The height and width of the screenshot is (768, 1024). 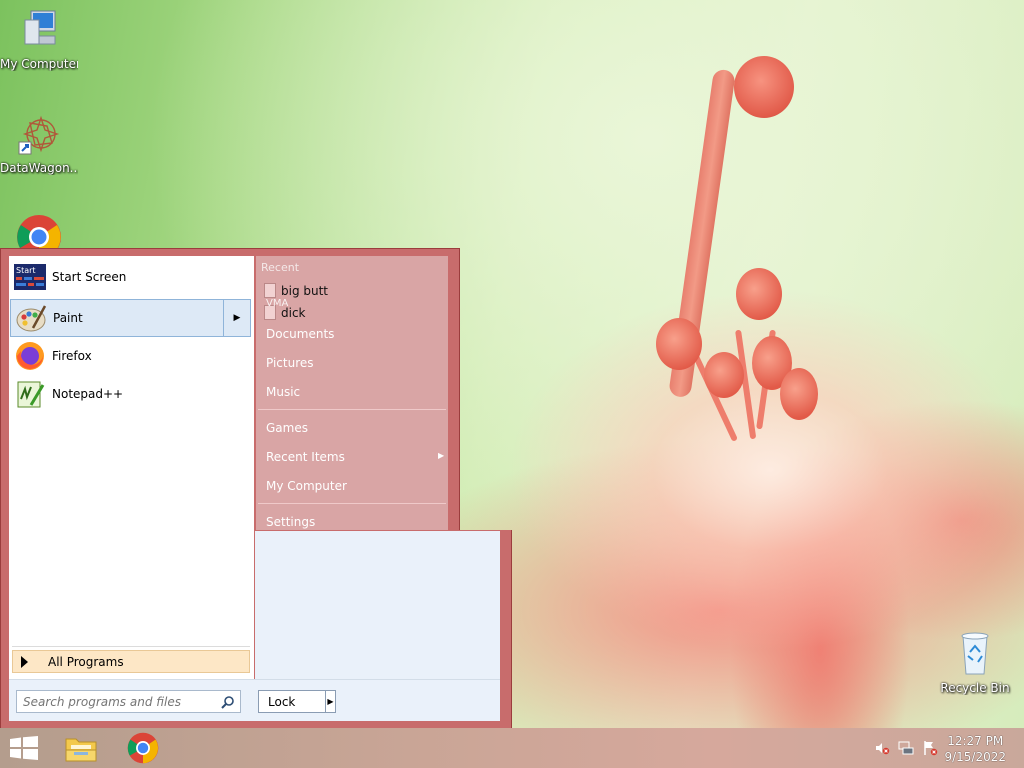 What do you see at coordinates (89, 277) in the screenshot?
I see `program-label: Start Screen` at bounding box center [89, 277].